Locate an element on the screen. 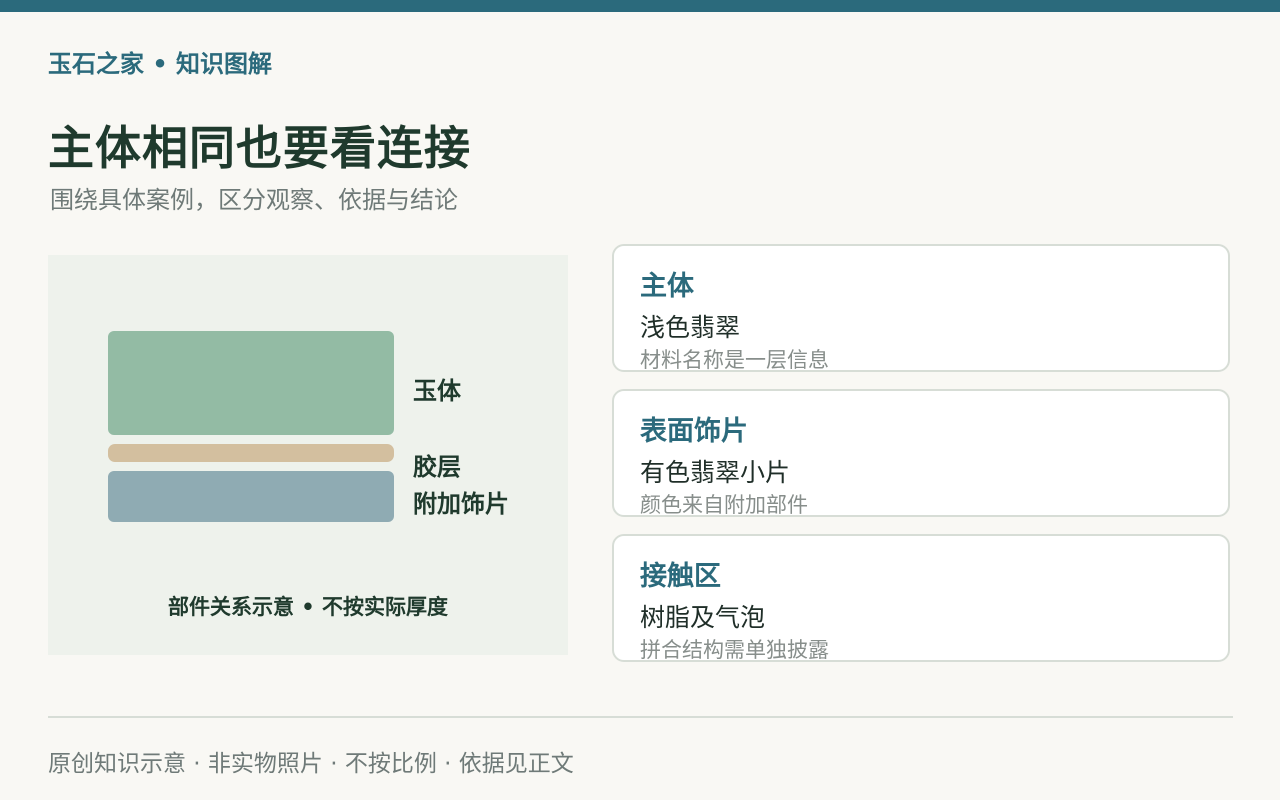 This screenshot has height=800, width=1280. card-note: 材料名称是一层信息 is located at coordinates (734, 360).